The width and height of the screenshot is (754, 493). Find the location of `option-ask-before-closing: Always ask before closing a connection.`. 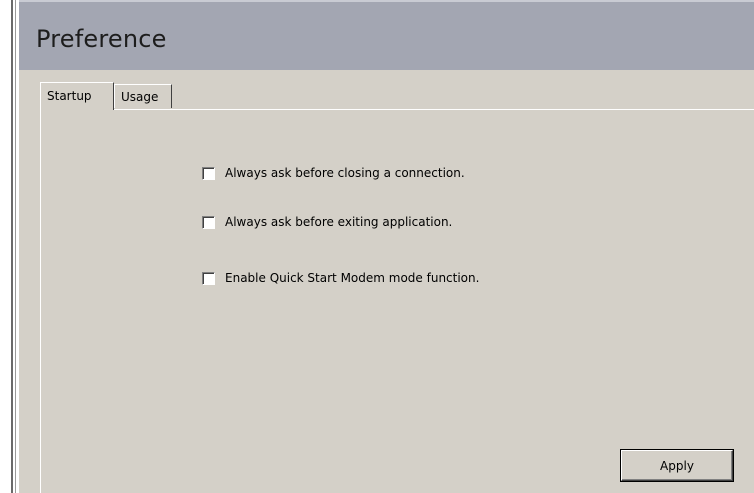

option-ask-before-closing: Always ask before closing a connection. is located at coordinates (333, 173).